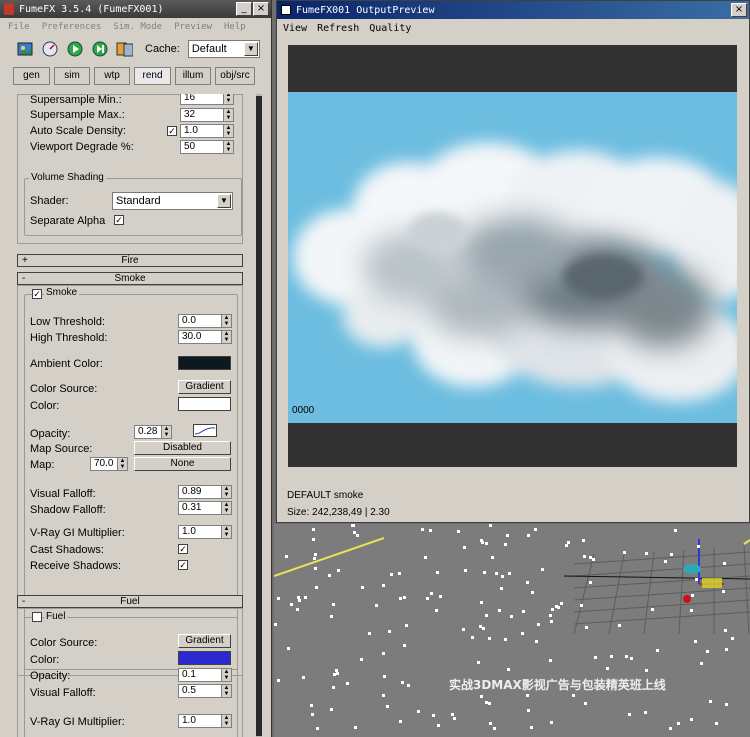 The width and height of the screenshot is (750, 737). What do you see at coordinates (204, 404) in the screenshot?
I see `smoke-color-swatch` at bounding box center [204, 404].